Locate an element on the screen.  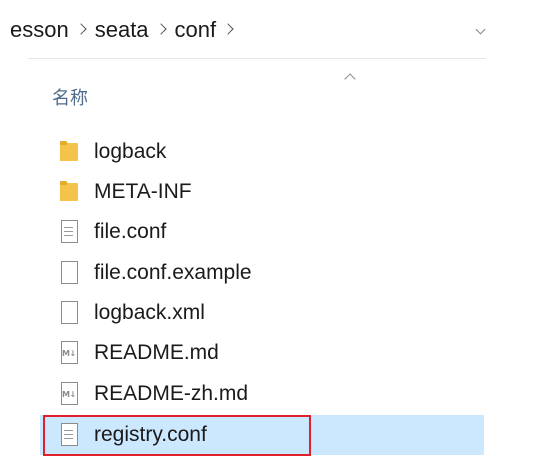
file-name: META-INF is located at coordinates (143, 191).